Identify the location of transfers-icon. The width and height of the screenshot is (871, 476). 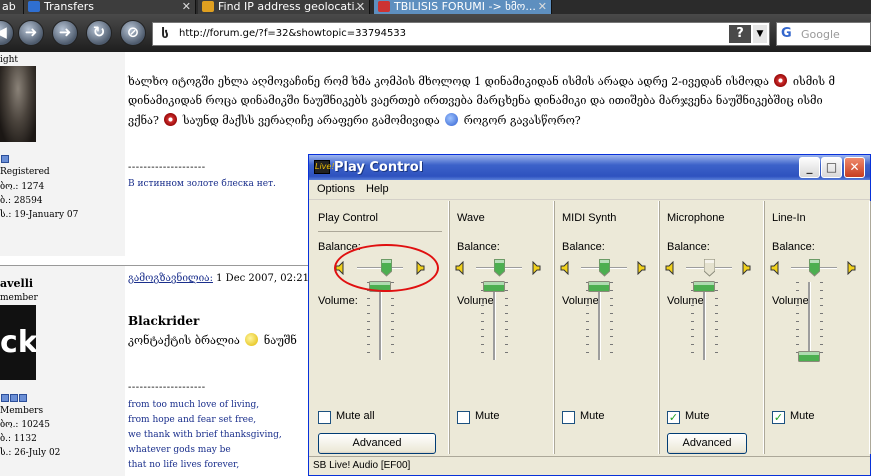
(34, 6).